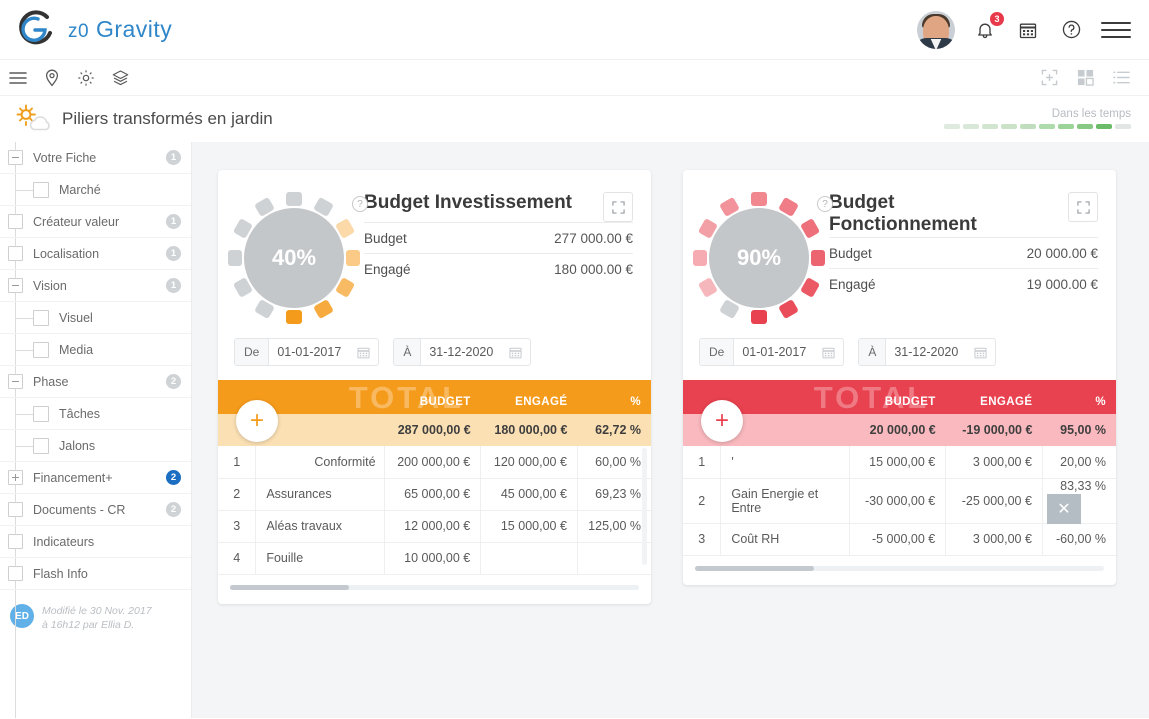 The width and height of the screenshot is (1149, 719). What do you see at coordinates (52, 78) in the screenshot?
I see `location-pin-icon` at bounding box center [52, 78].